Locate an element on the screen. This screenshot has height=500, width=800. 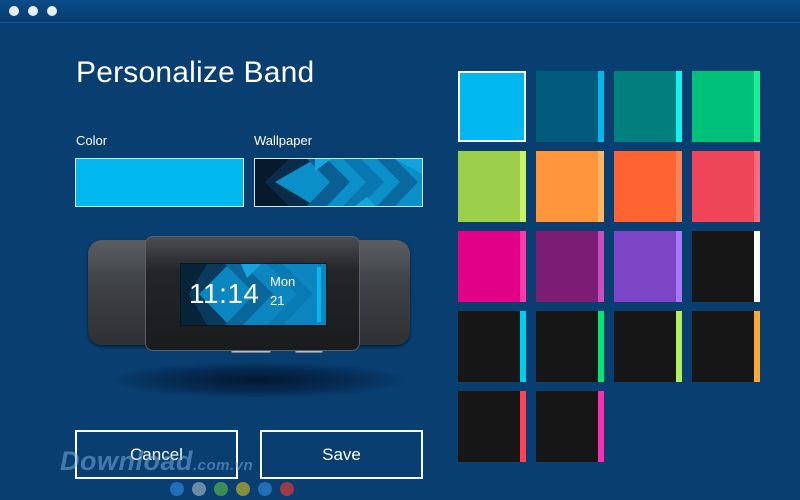
band-day: Mon is located at coordinates (283, 281).